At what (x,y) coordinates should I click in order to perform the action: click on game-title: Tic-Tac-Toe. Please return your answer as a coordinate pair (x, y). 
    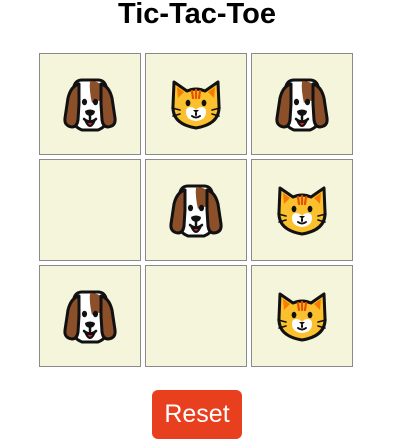
    Looking at the image, I should click on (197, 15).